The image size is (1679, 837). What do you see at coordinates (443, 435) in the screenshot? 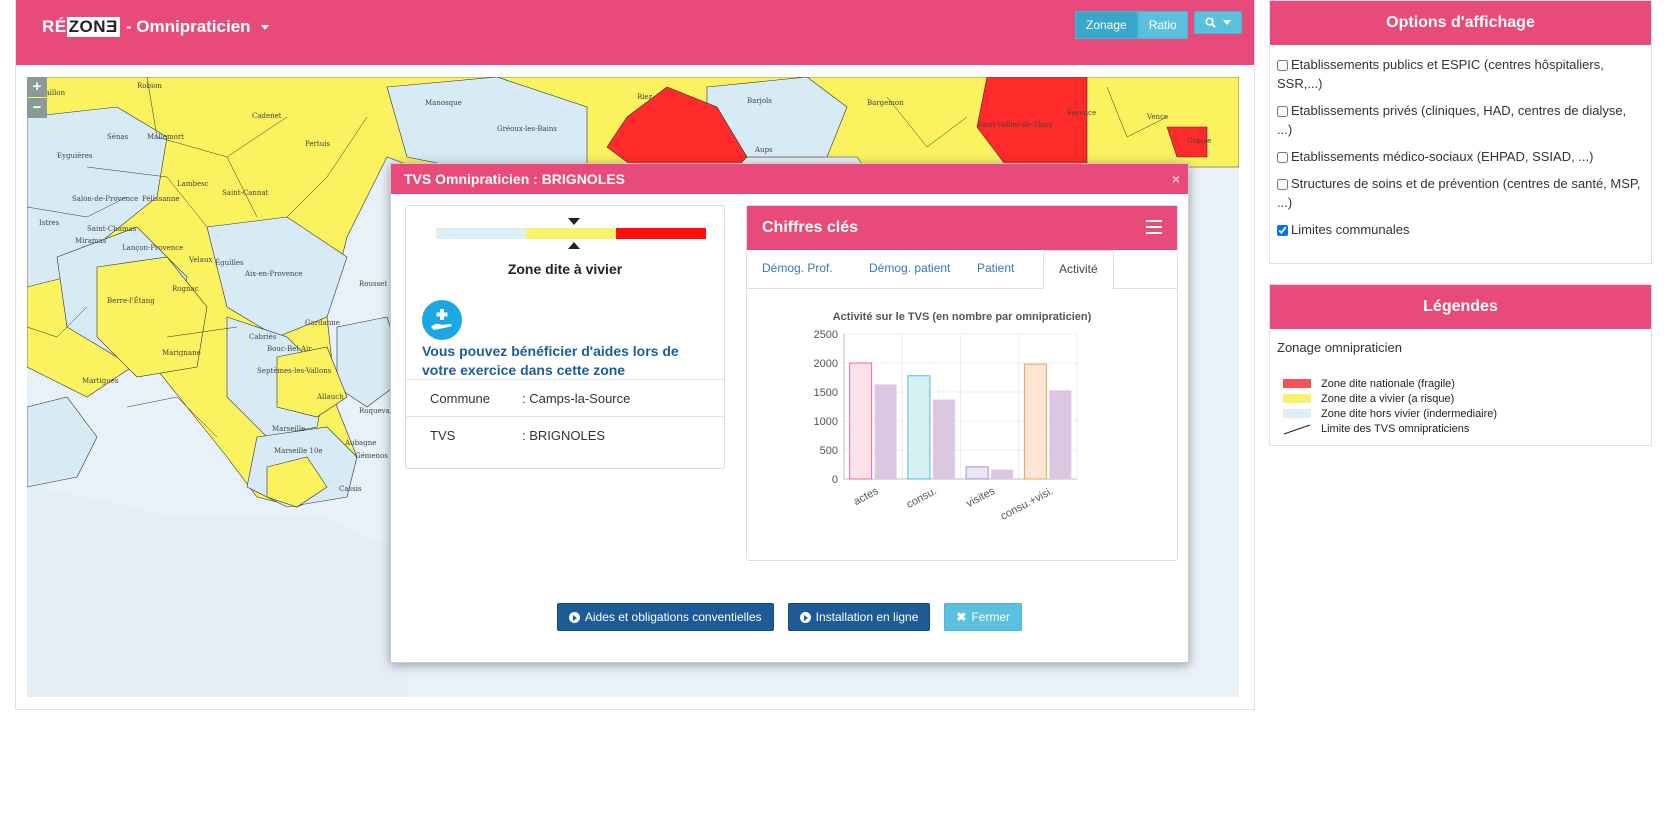
I see `info-key: TVS` at bounding box center [443, 435].